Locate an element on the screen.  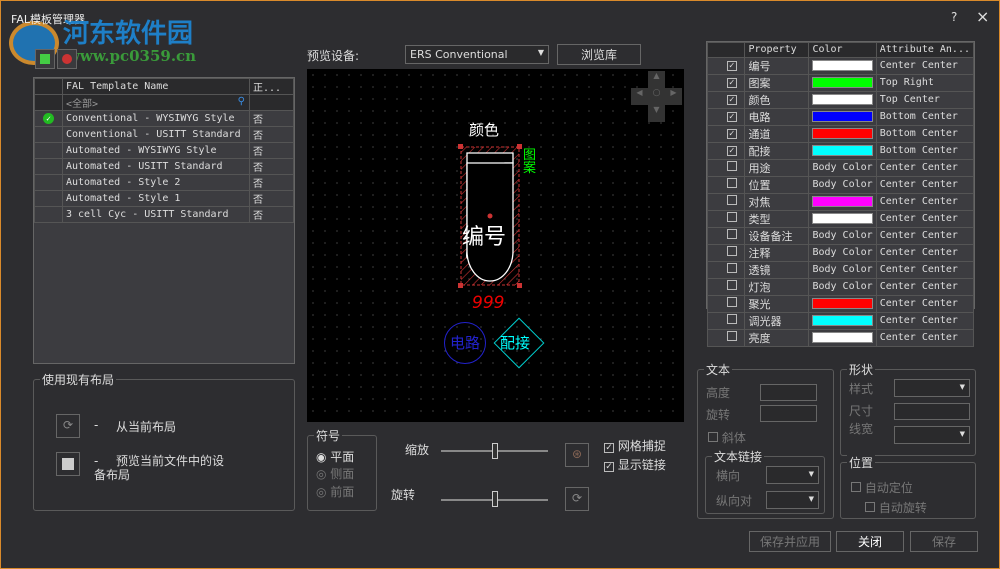
text-height-spinner is located at coordinates (788, 392).